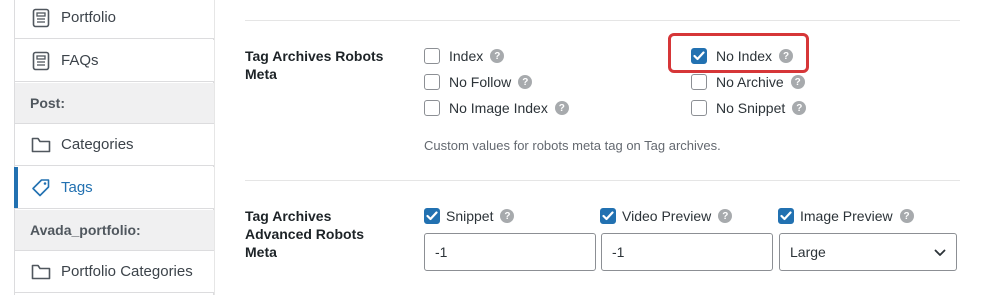 Image resolution: width=1002 pixels, height=295 pixels. What do you see at coordinates (47, 103) in the screenshot?
I see `sidebar-group-label: Post:` at bounding box center [47, 103].